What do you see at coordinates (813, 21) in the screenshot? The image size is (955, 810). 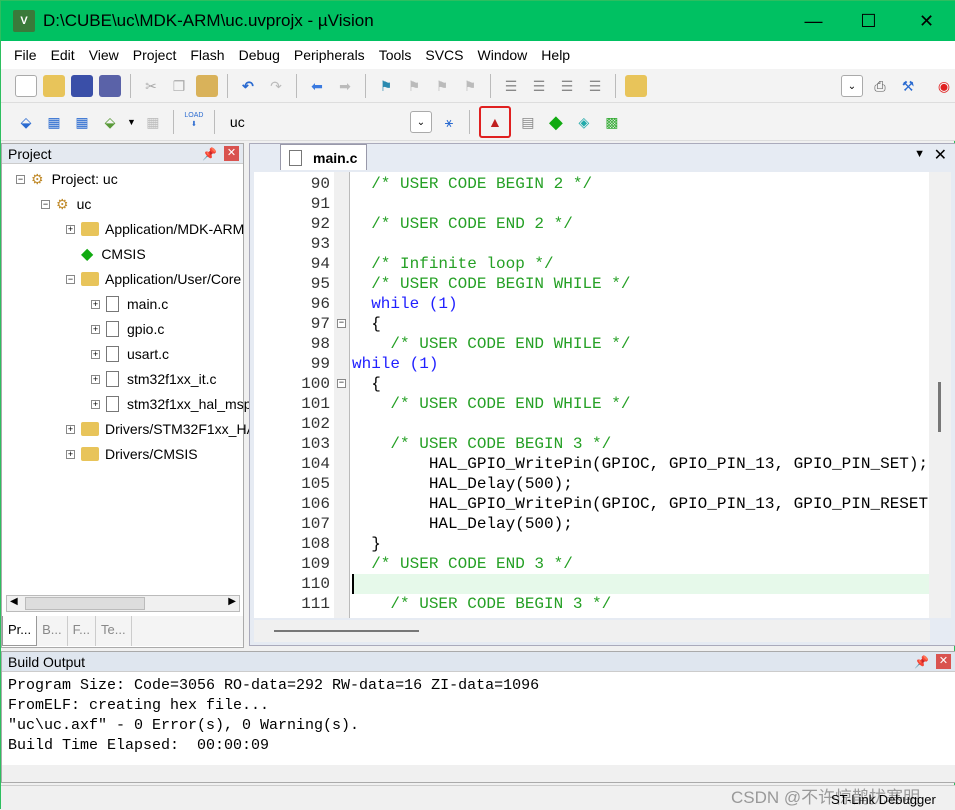 I see `minimize-button: —` at bounding box center [813, 21].